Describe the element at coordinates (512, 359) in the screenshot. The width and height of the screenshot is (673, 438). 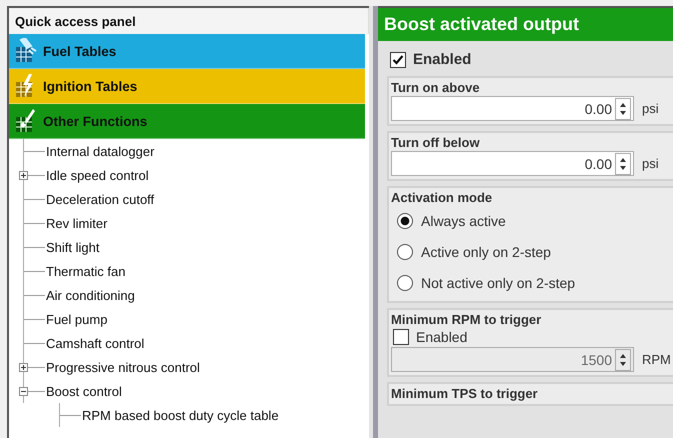
I see `number-field: 1500` at that location.